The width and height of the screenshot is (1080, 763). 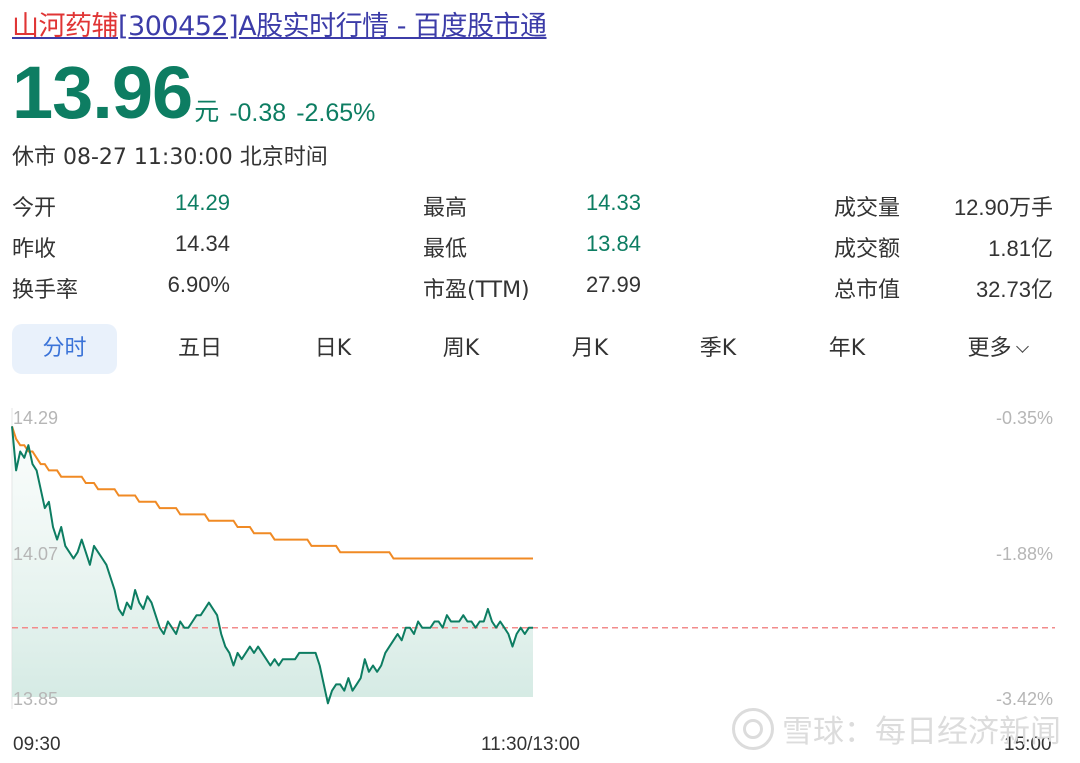 What do you see at coordinates (867, 208) in the screenshot?
I see `stat-label-volume: 成交量` at bounding box center [867, 208].